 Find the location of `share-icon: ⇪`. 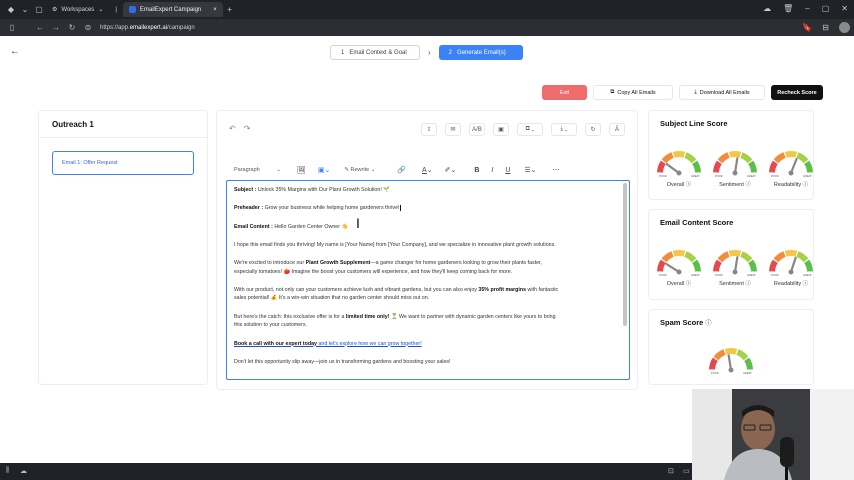

share-icon: ⇪ is located at coordinates (429, 129).